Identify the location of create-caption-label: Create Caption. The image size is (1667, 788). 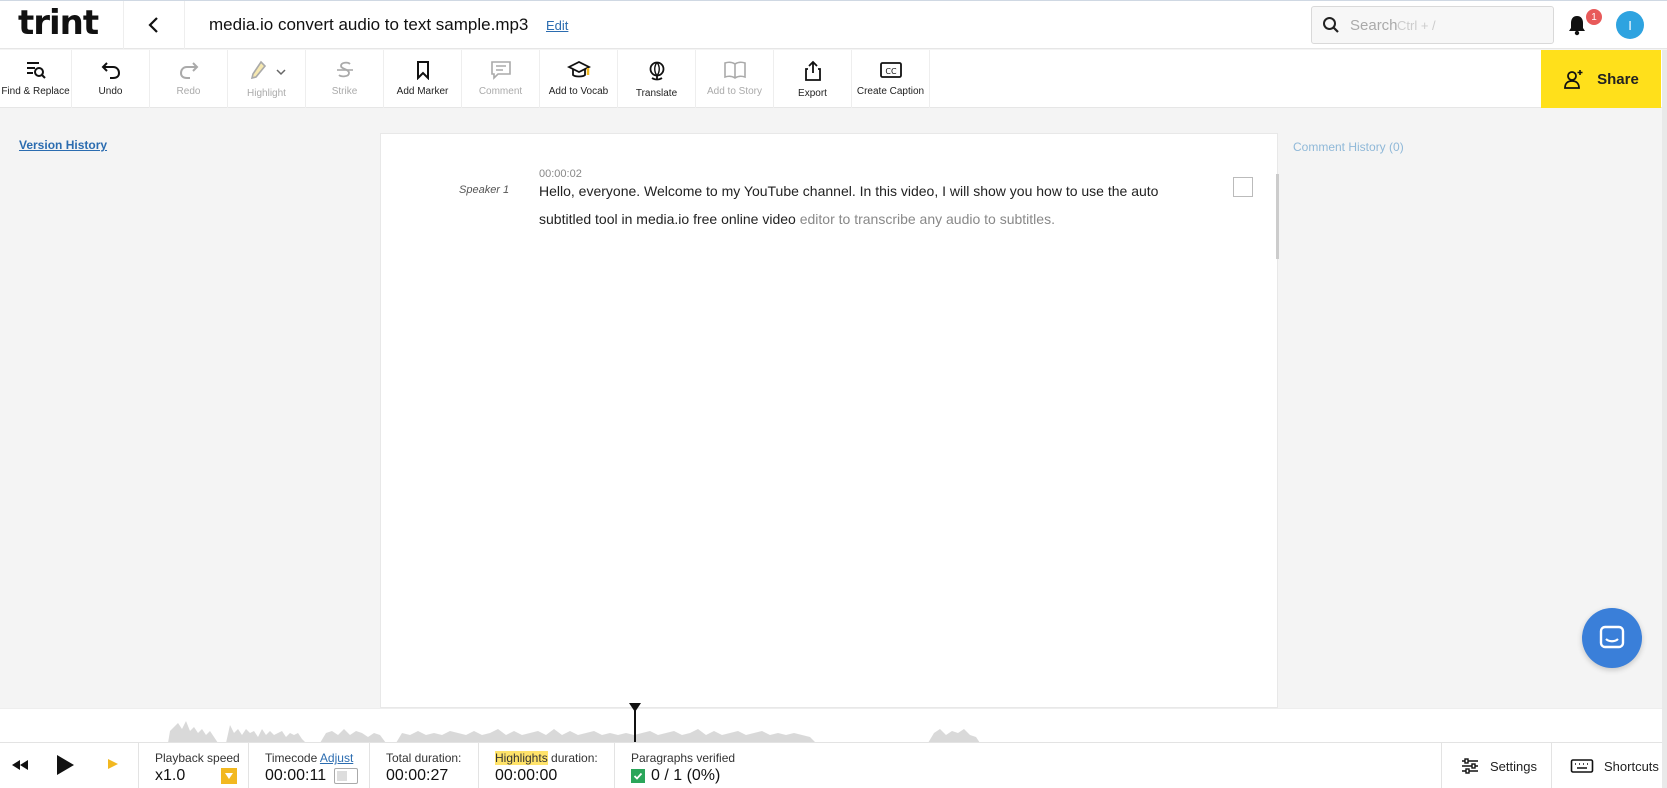
(890, 91).